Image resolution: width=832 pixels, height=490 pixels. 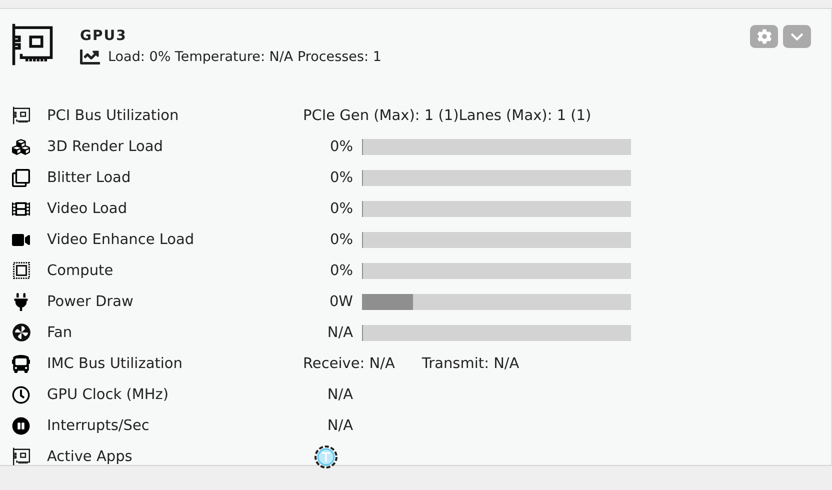 I want to click on gear-icon, so click(x=764, y=36).